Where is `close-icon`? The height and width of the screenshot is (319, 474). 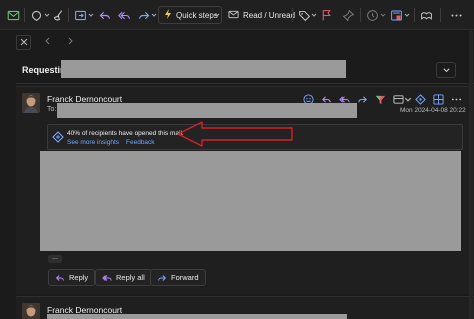 close-icon is located at coordinates (23, 42).